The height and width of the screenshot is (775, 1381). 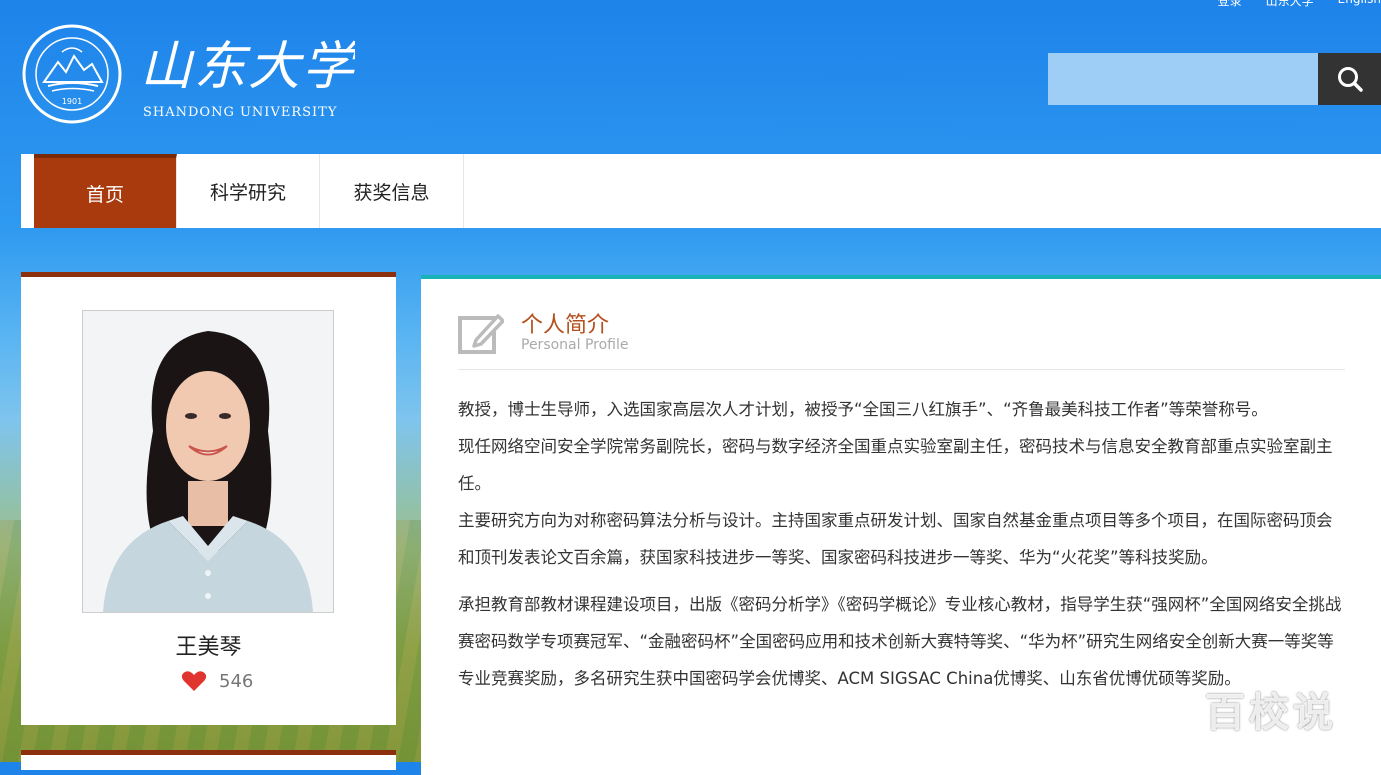 I want to click on logo-english-text: SHANDONG UNIVERSITY, so click(x=240, y=112).